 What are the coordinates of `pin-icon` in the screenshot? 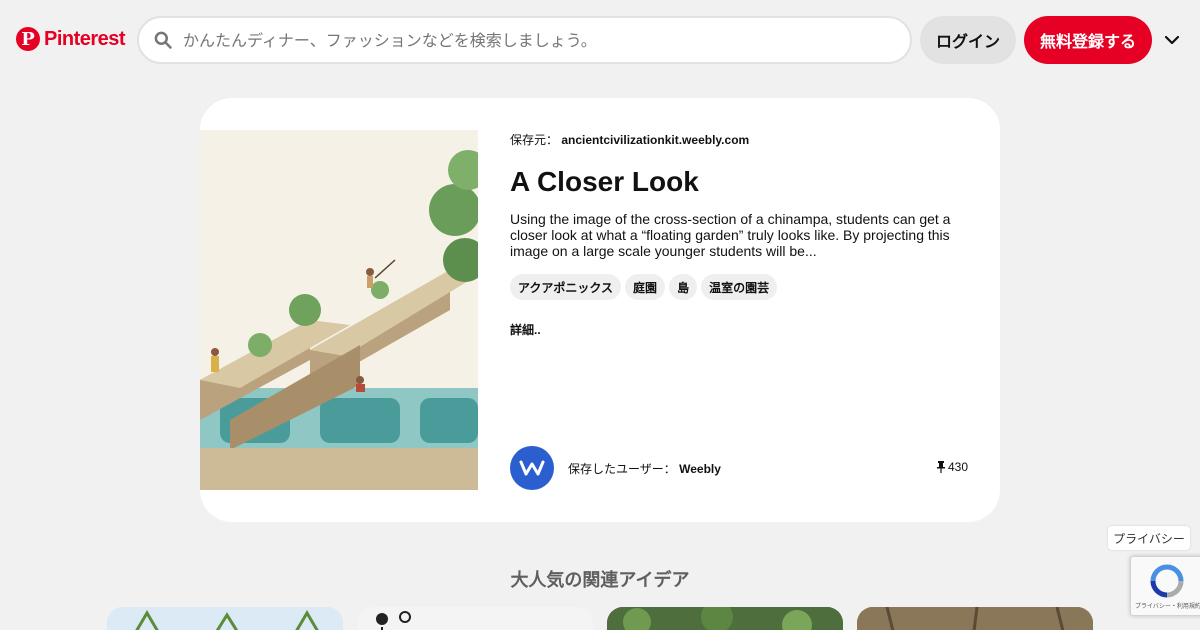 It's located at (940, 467).